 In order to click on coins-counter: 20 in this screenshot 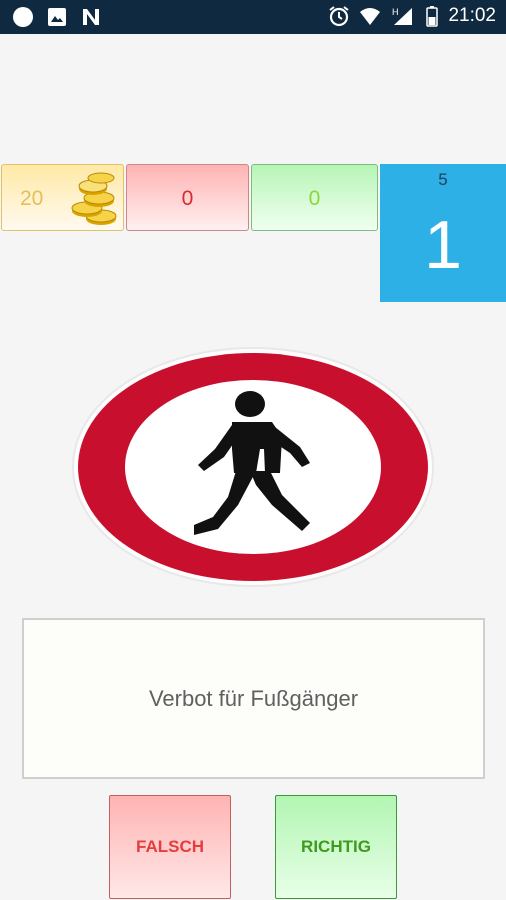, I will do `click(62, 197)`.